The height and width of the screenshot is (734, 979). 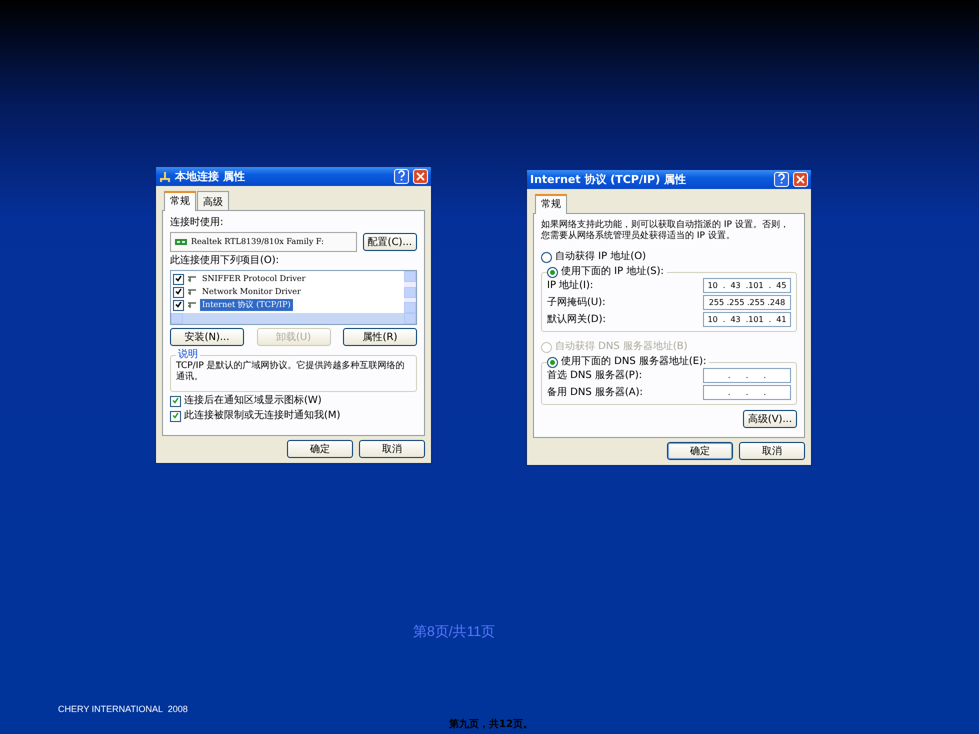 I want to click on checkbox-label: 此连接被限制或无连接时通知我(M), so click(x=262, y=416).